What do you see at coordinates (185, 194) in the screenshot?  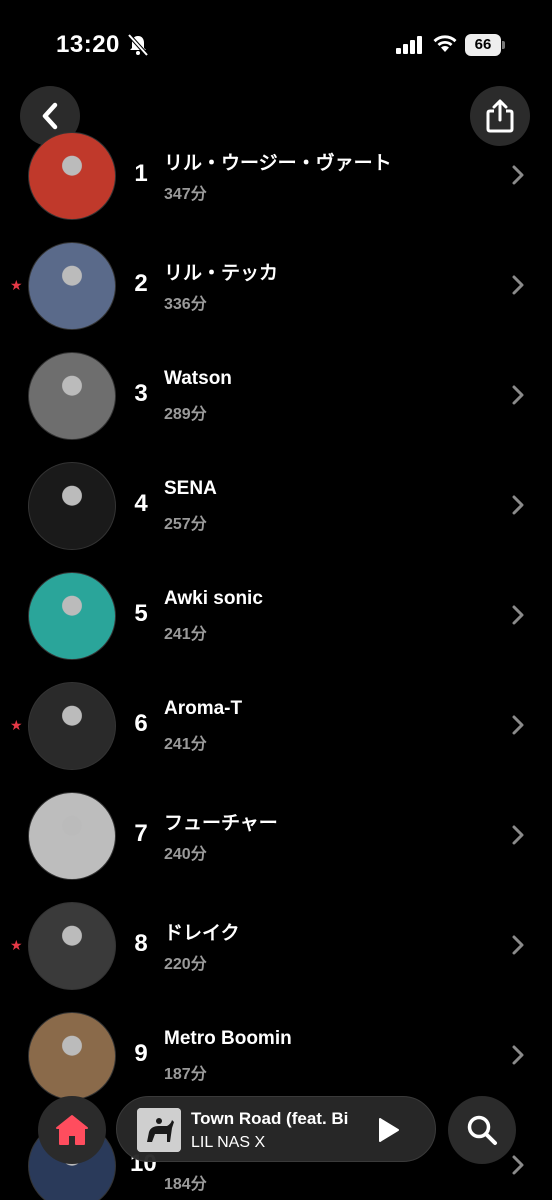 I see `listening-minutes: 347分` at bounding box center [185, 194].